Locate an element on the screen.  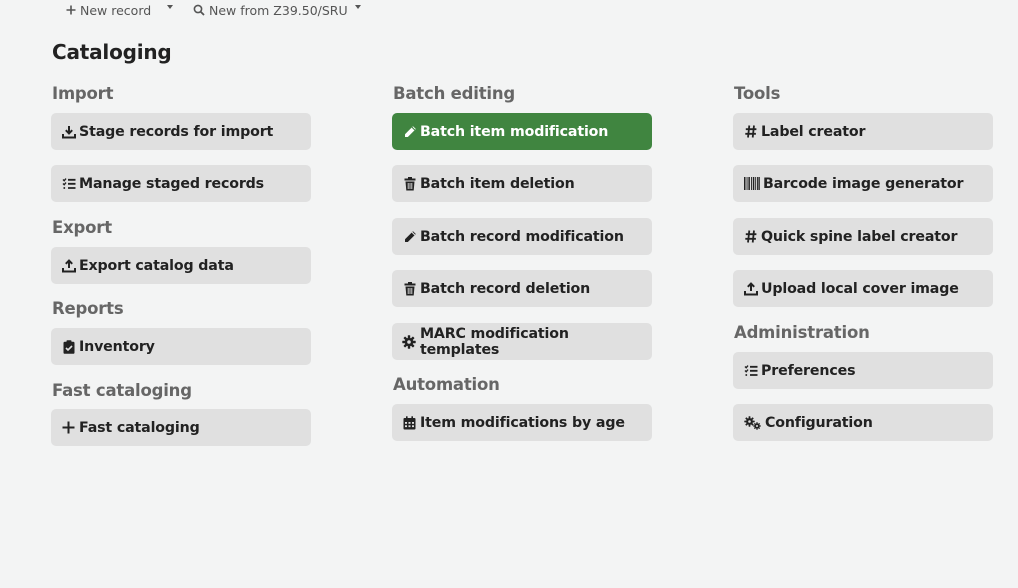
label-creator-label: Label creator is located at coordinates (813, 131).